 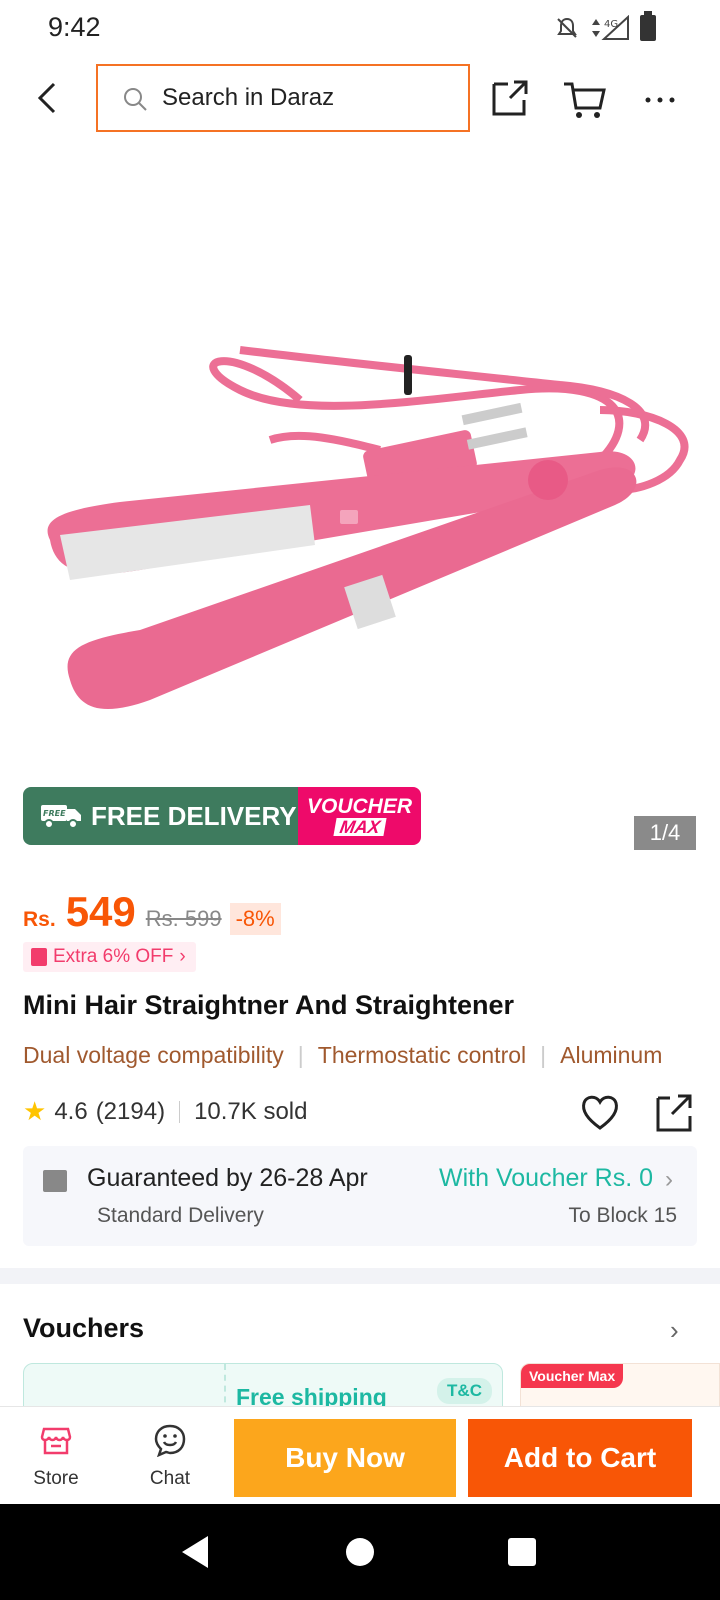 What do you see at coordinates (74, 27) in the screenshot?
I see `status-time: 9:42` at bounding box center [74, 27].